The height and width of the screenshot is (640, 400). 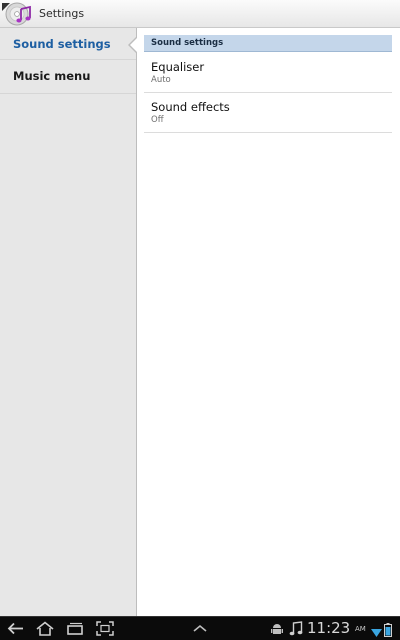 I want to click on header-item-sound-settings: Sound settings, so click(x=69, y=44).